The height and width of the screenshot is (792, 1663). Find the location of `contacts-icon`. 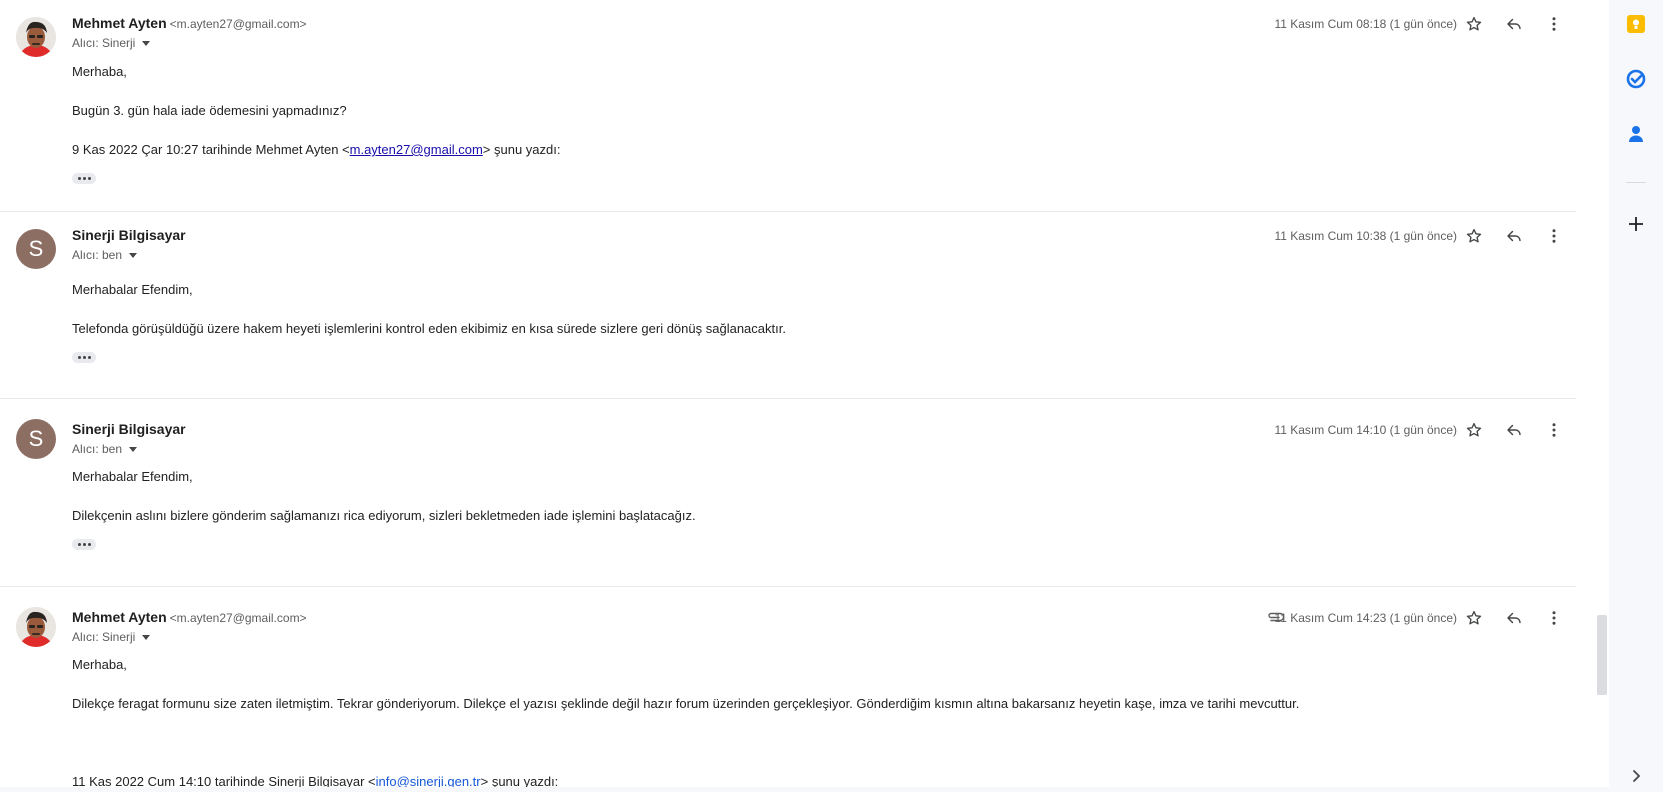

contacts-icon is located at coordinates (1636, 134).